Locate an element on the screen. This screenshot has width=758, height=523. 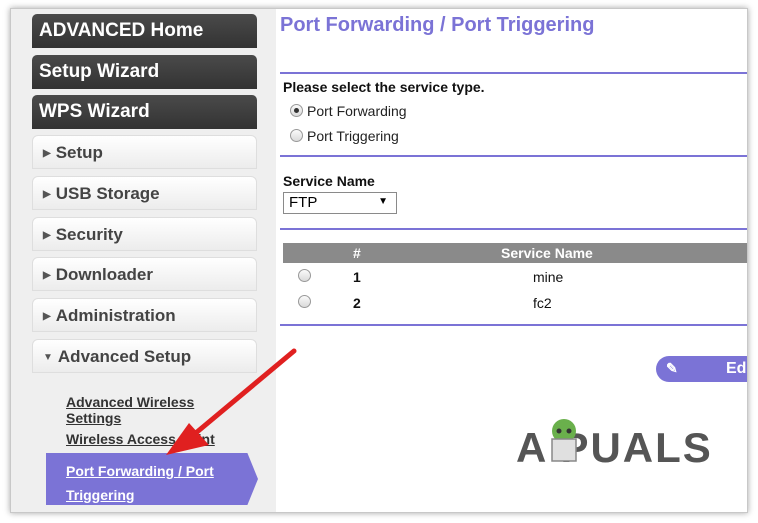
sidebar-item-label: USB Storage is located at coordinates (107, 193).